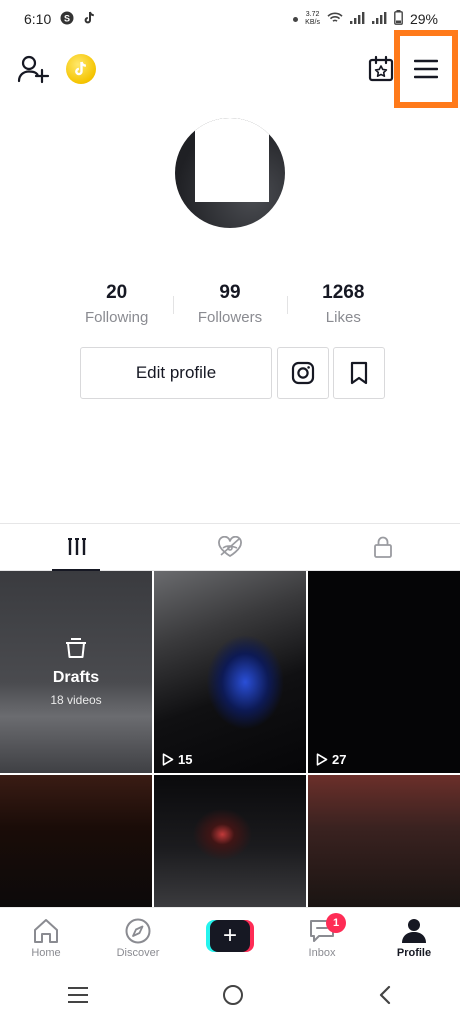 Image resolution: width=460 pixels, height=1024 pixels. I want to click on tab-liked, so click(229, 547).